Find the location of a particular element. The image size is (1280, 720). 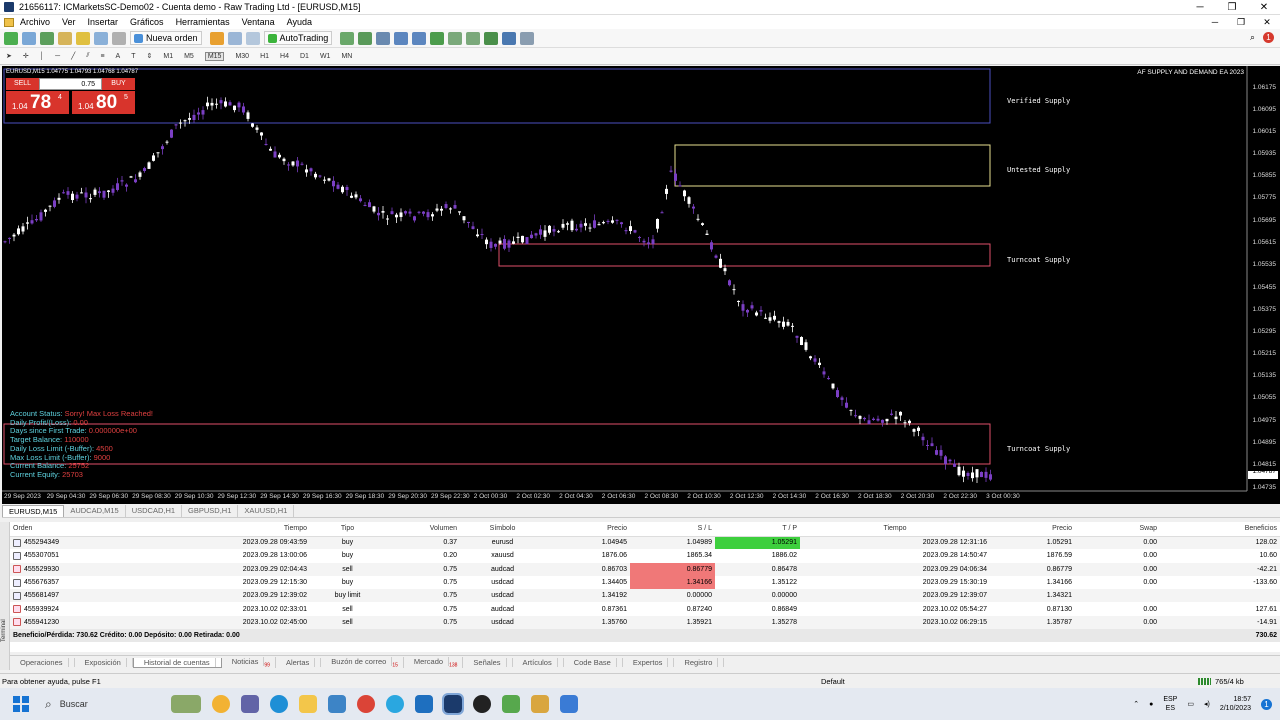

terminal-tab: Artículos is located at coordinates (538, 662).